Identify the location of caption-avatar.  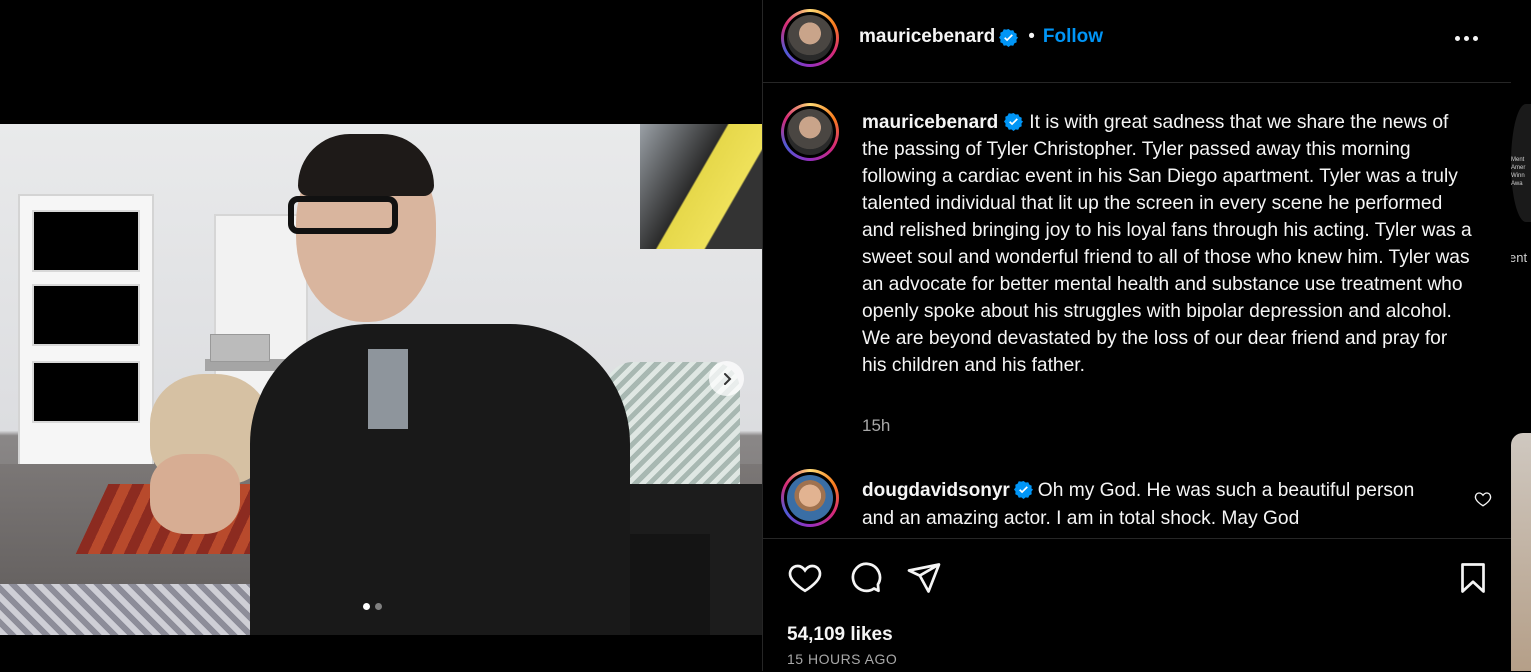
(810, 132).